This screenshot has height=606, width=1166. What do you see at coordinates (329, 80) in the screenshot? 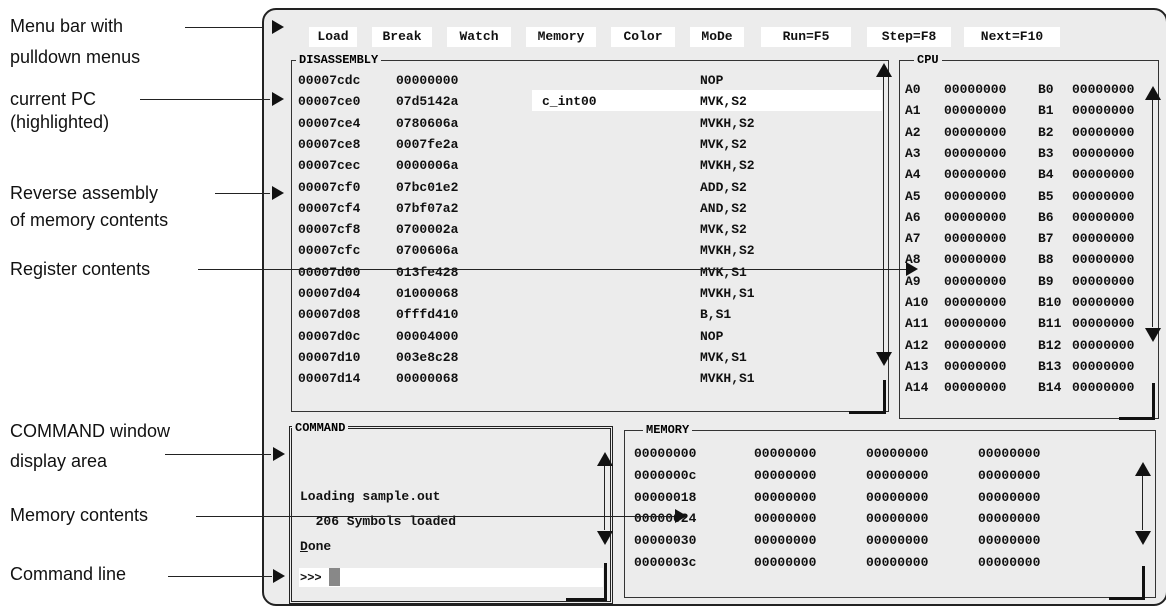
I see `disassembly-address: 00007cdc` at bounding box center [329, 80].